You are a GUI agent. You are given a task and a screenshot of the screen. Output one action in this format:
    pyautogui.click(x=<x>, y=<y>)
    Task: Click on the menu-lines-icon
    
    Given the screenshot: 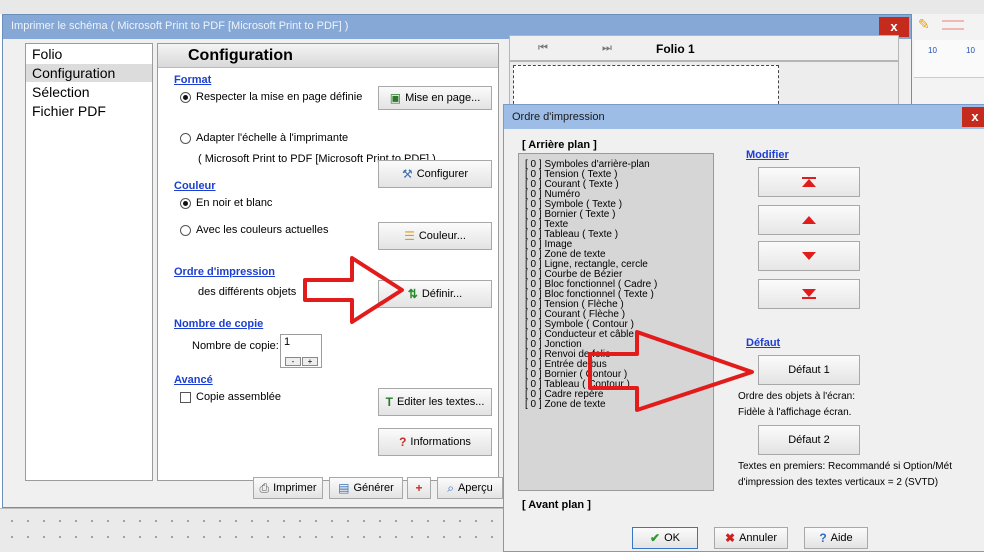 What is the action you would take?
    pyautogui.click(x=953, y=25)
    